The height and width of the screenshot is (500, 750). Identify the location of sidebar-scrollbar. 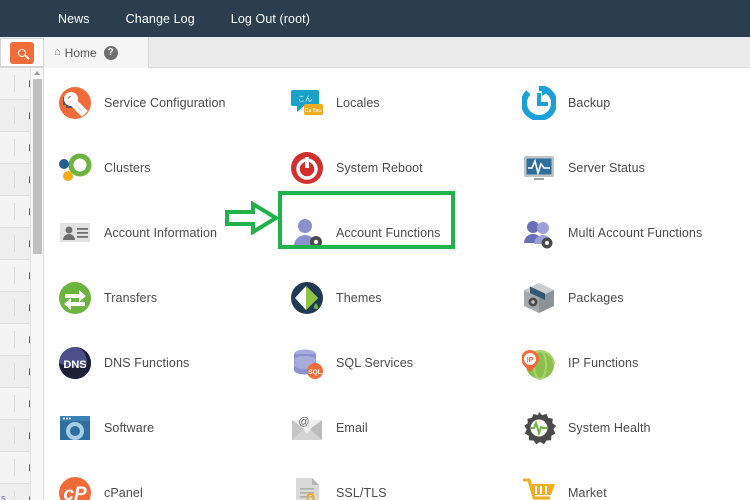
(36, 284).